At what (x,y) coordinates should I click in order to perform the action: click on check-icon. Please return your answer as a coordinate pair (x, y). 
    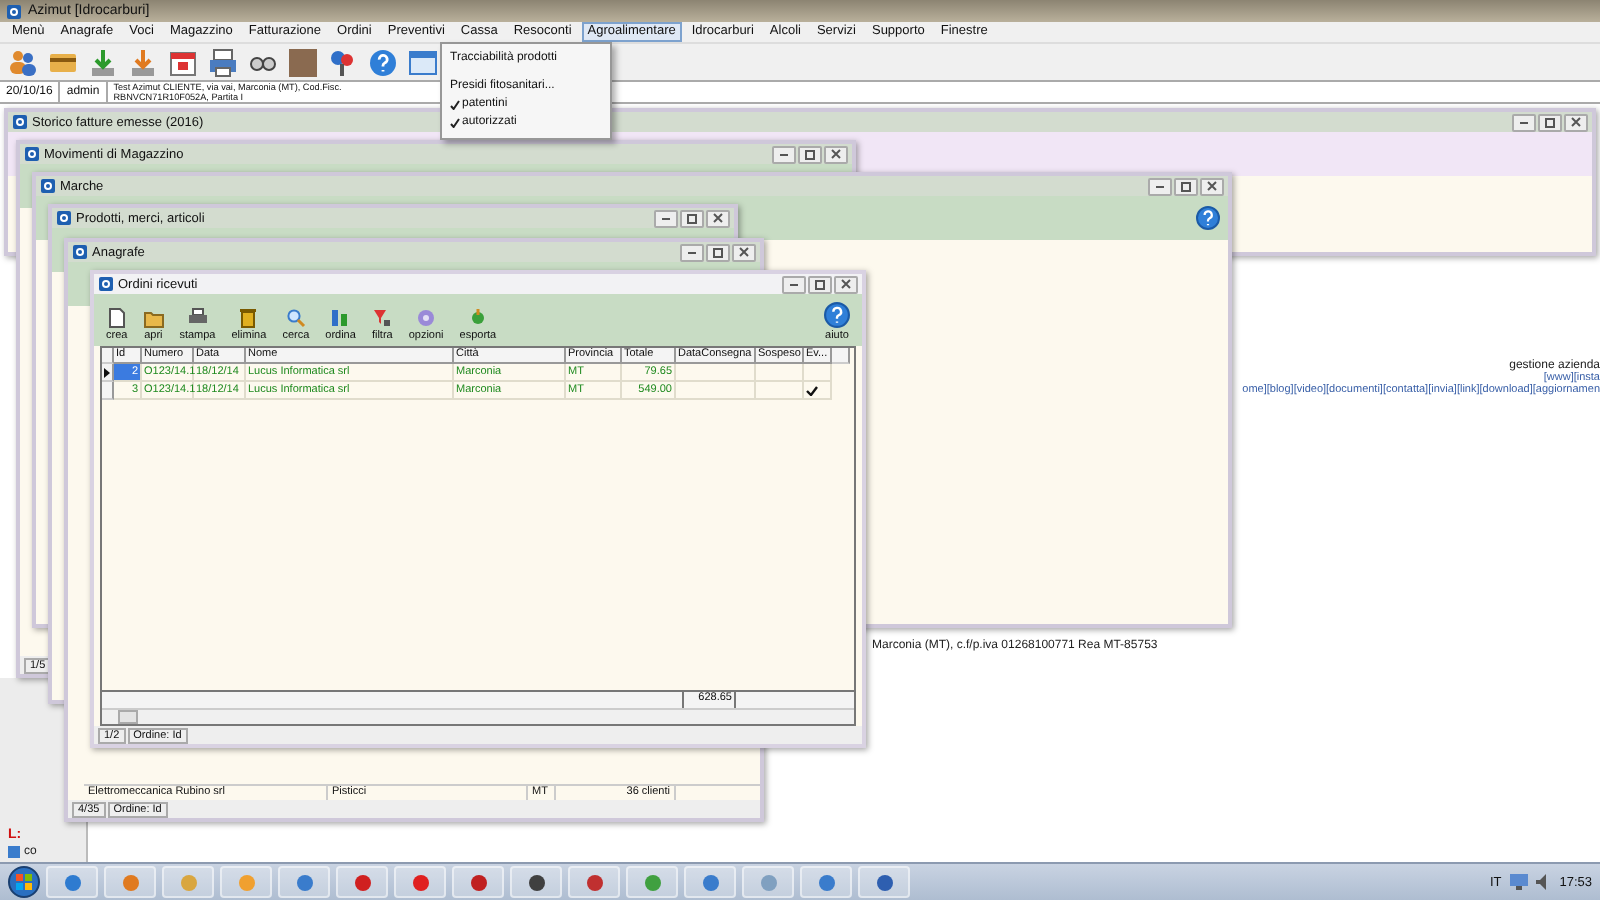
    Looking at the image, I should click on (812, 390).